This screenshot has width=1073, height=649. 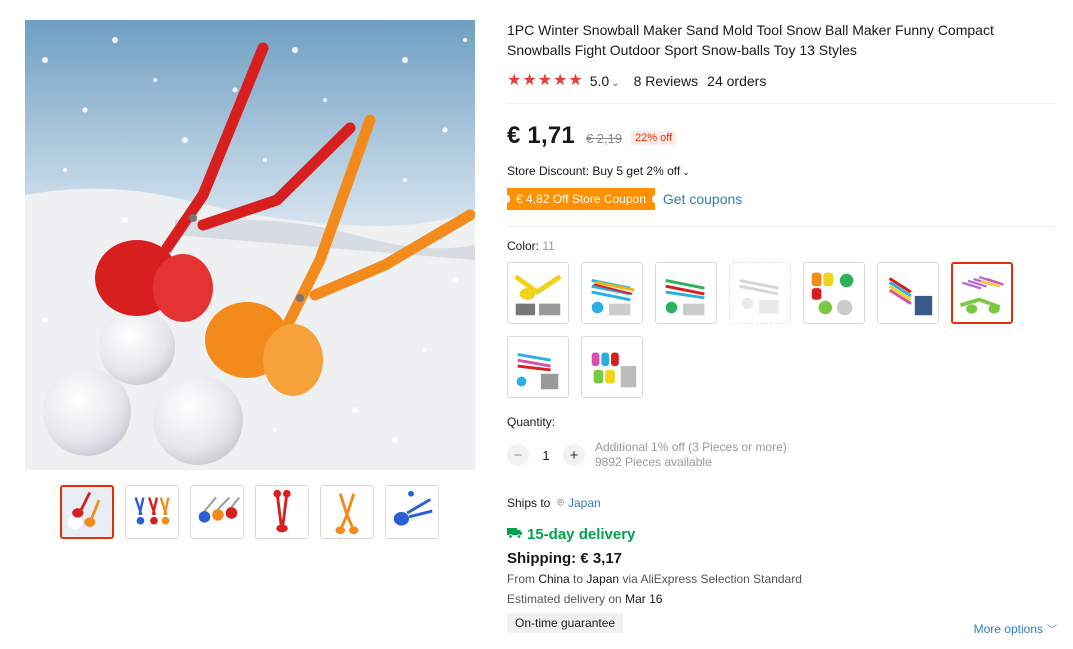 What do you see at coordinates (780, 199) in the screenshot?
I see `coupon-row: € 4,82 Off Store Coupon Get coupons` at bounding box center [780, 199].